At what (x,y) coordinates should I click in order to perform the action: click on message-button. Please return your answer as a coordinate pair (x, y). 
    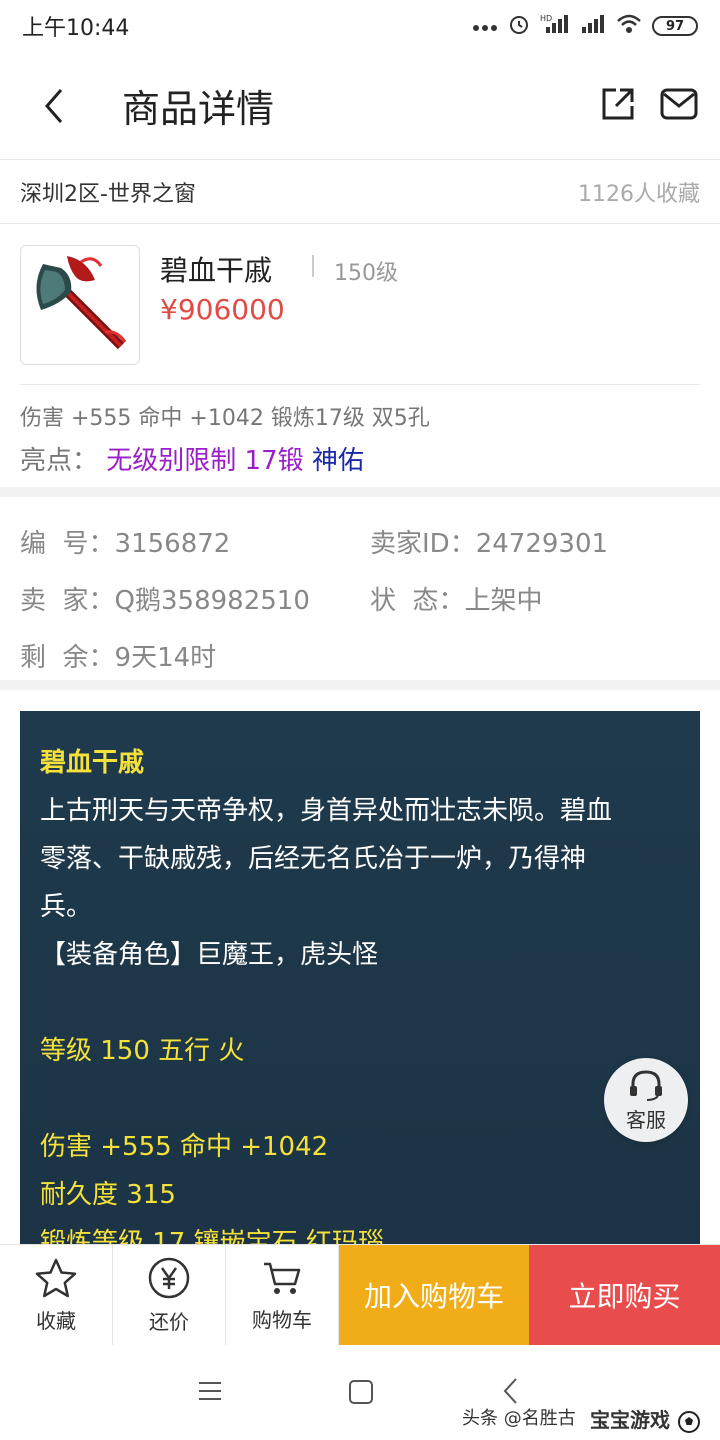
    Looking at the image, I should click on (679, 106).